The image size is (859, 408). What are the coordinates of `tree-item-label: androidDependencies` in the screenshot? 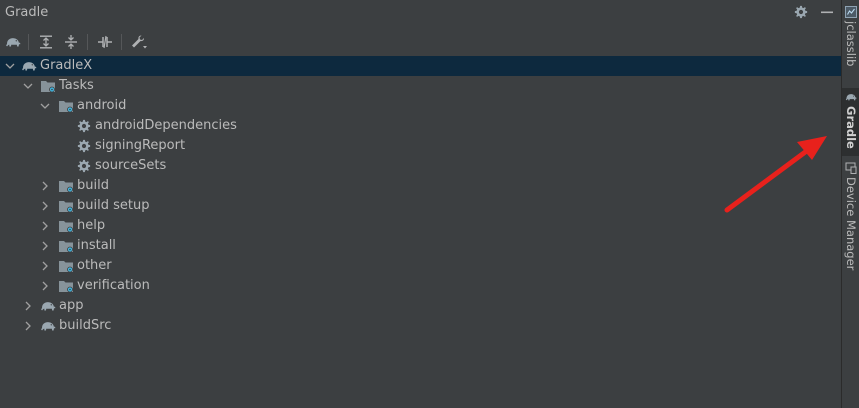 It's located at (166, 125).